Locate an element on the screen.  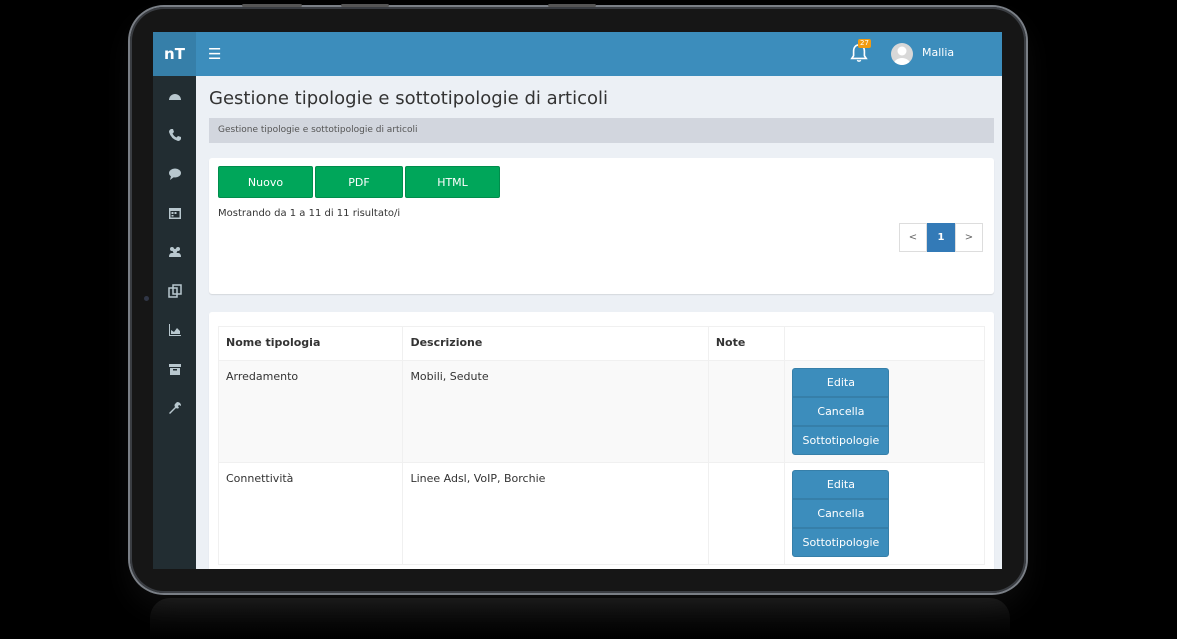
area-chart-icon is located at coordinates (174, 329).